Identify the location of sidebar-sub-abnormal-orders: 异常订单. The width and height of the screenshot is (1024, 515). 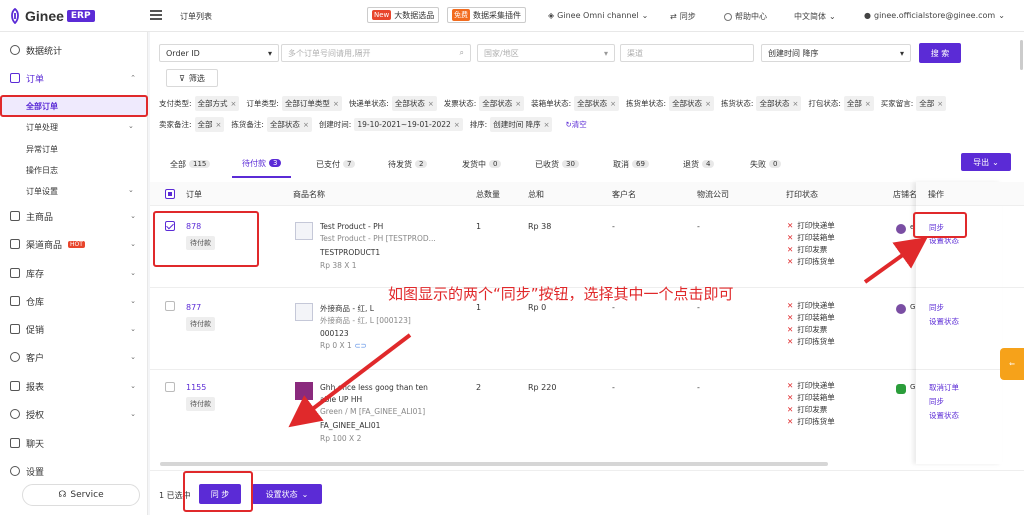
(42, 149).